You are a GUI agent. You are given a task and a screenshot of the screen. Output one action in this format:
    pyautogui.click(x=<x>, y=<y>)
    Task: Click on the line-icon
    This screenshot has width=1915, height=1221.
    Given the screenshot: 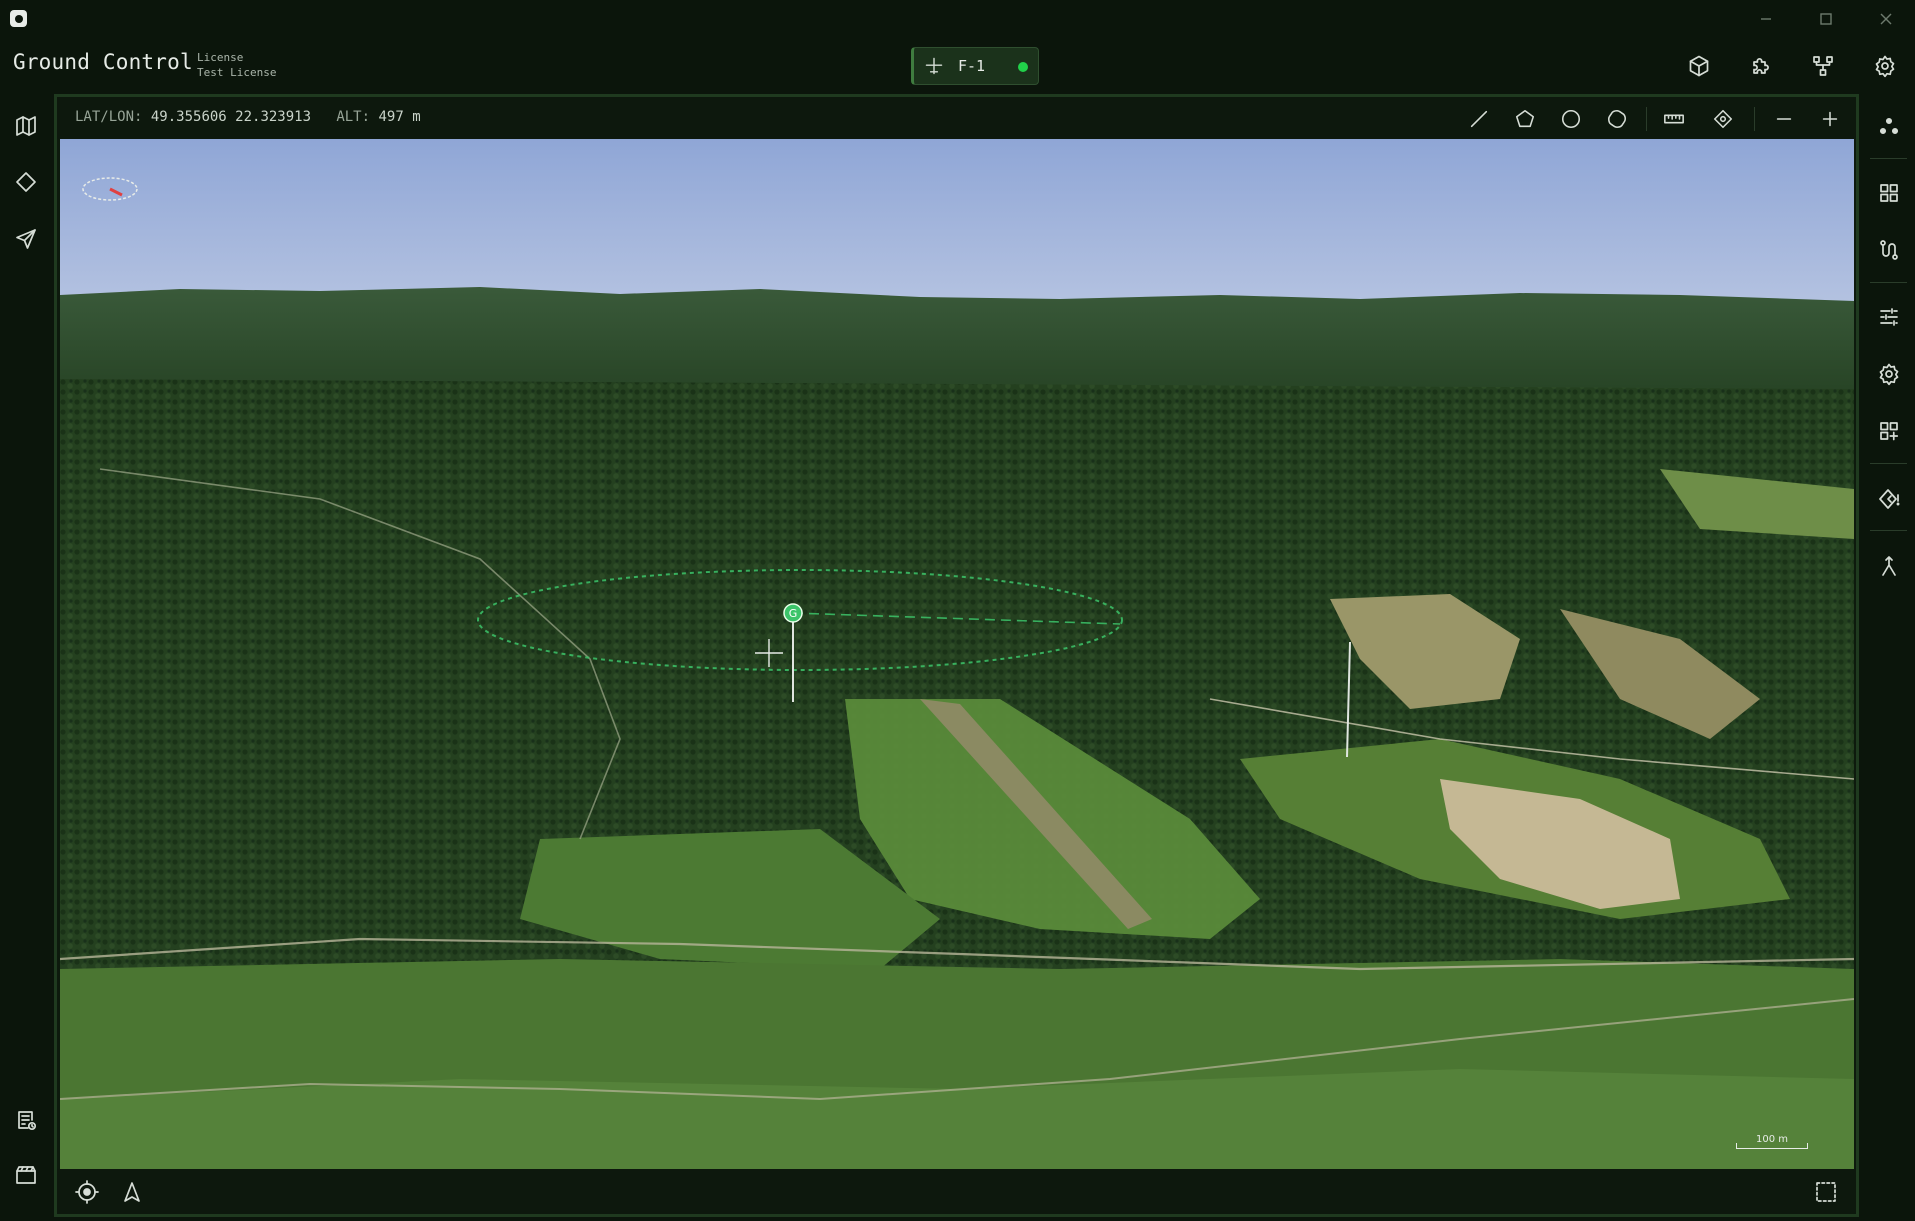 What is the action you would take?
    pyautogui.click(x=1479, y=119)
    